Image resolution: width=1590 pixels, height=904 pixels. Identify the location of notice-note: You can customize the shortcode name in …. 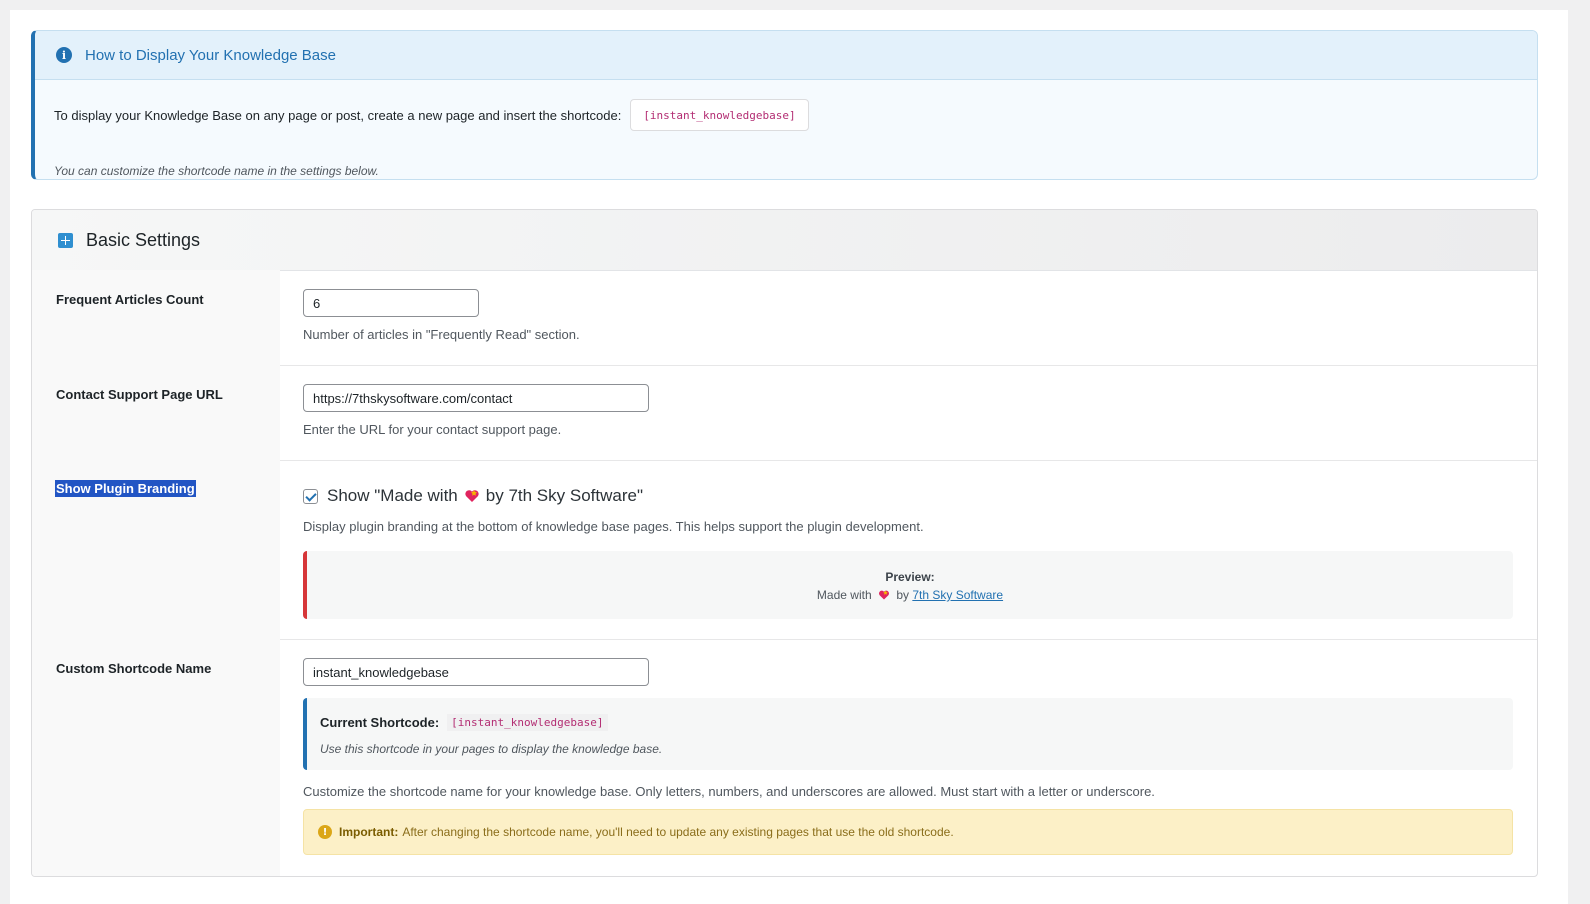
(216, 171).